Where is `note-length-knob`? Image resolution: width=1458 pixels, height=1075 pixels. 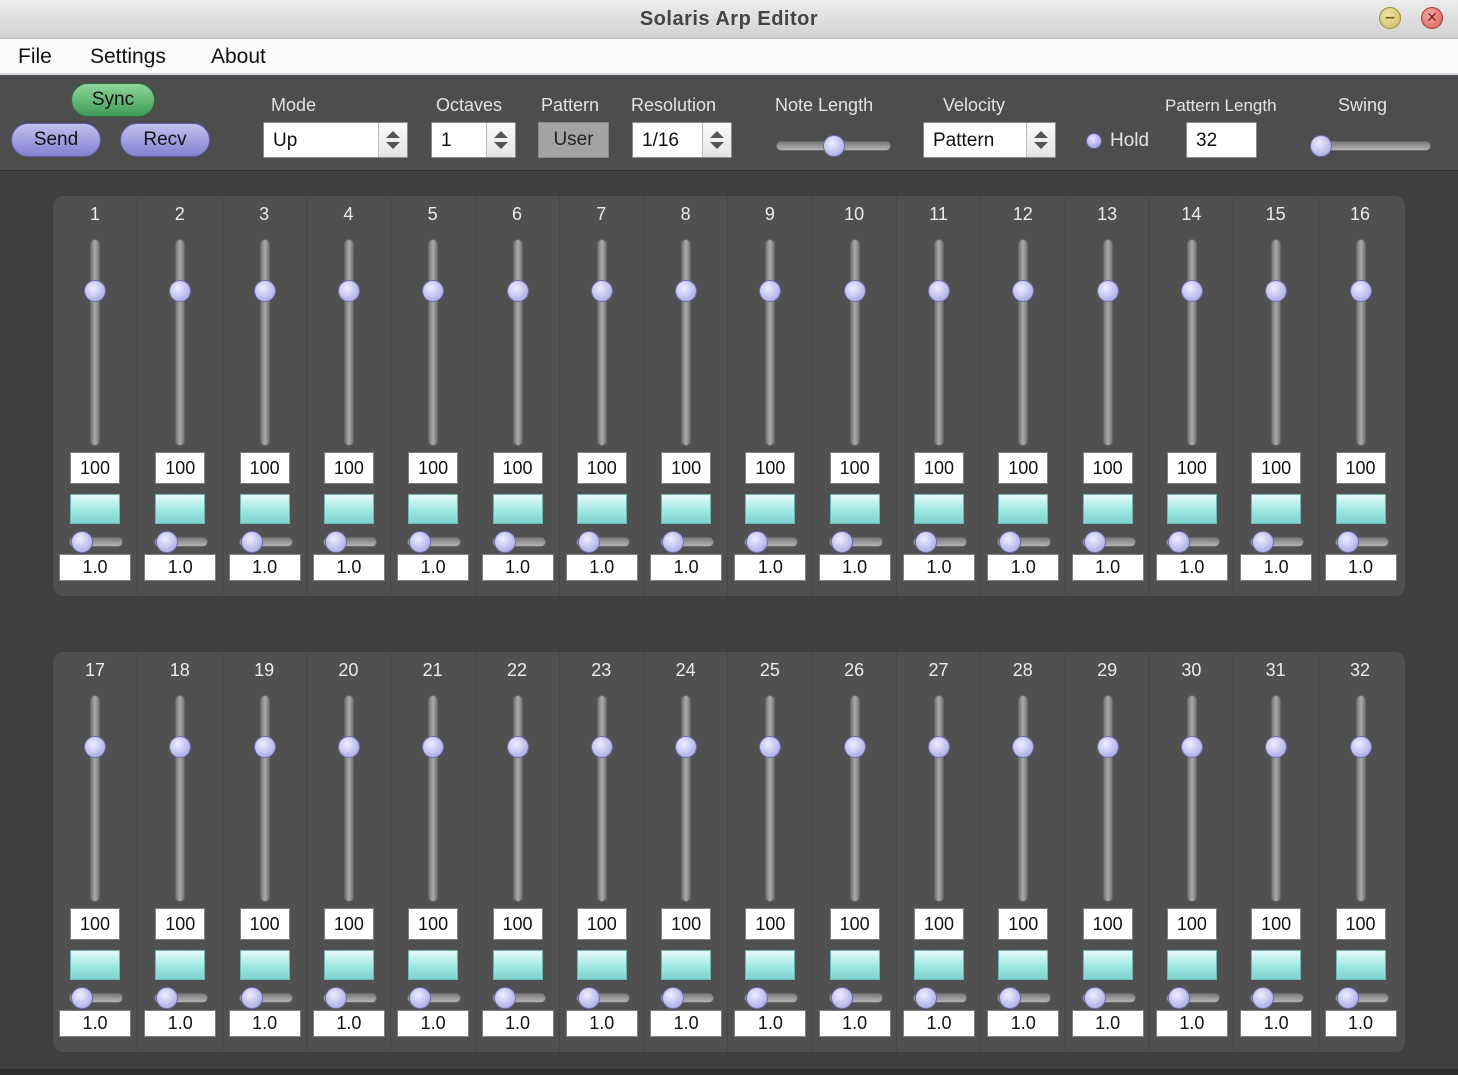
note-length-knob is located at coordinates (833, 146).